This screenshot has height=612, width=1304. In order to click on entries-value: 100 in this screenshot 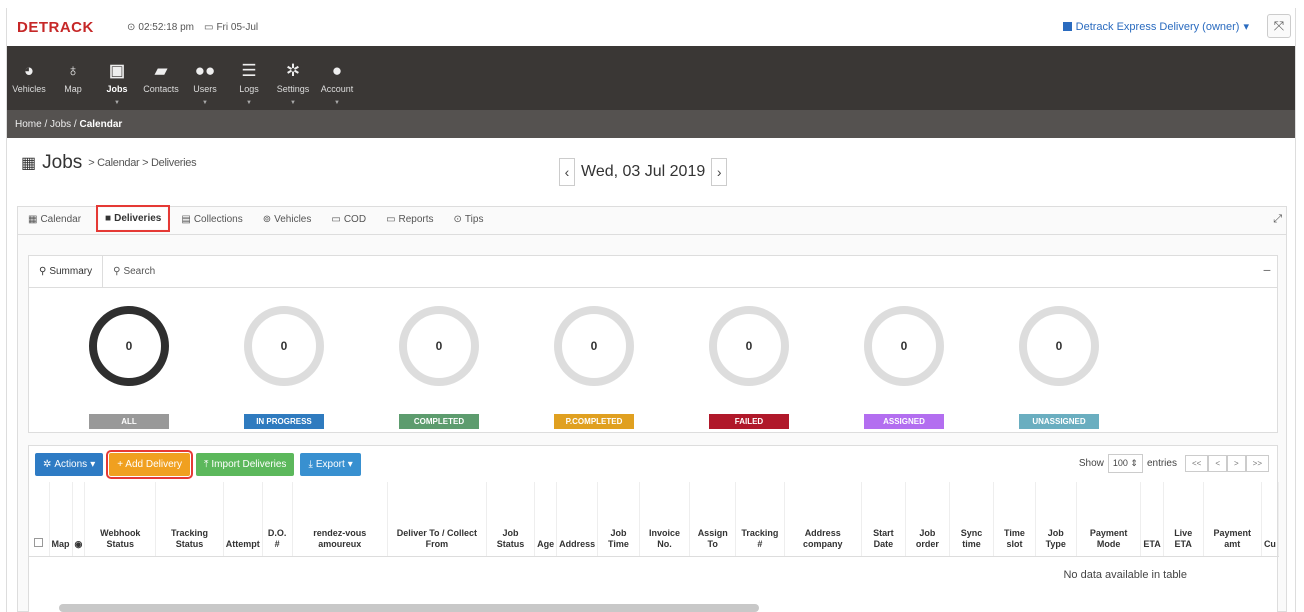, I will do `click(1120, 463)`.